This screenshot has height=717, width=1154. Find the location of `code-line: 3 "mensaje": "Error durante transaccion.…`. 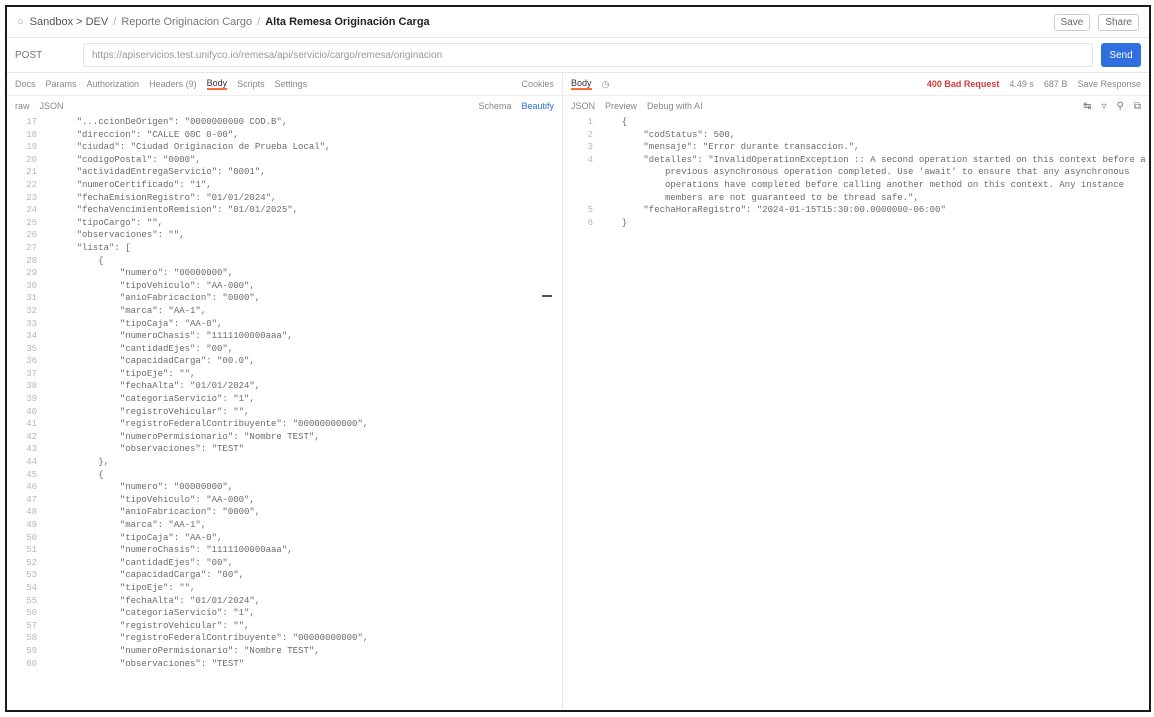

code-line: 3 "mensaje": "Error durante transaccion.… is located at coordinates (856, 147).